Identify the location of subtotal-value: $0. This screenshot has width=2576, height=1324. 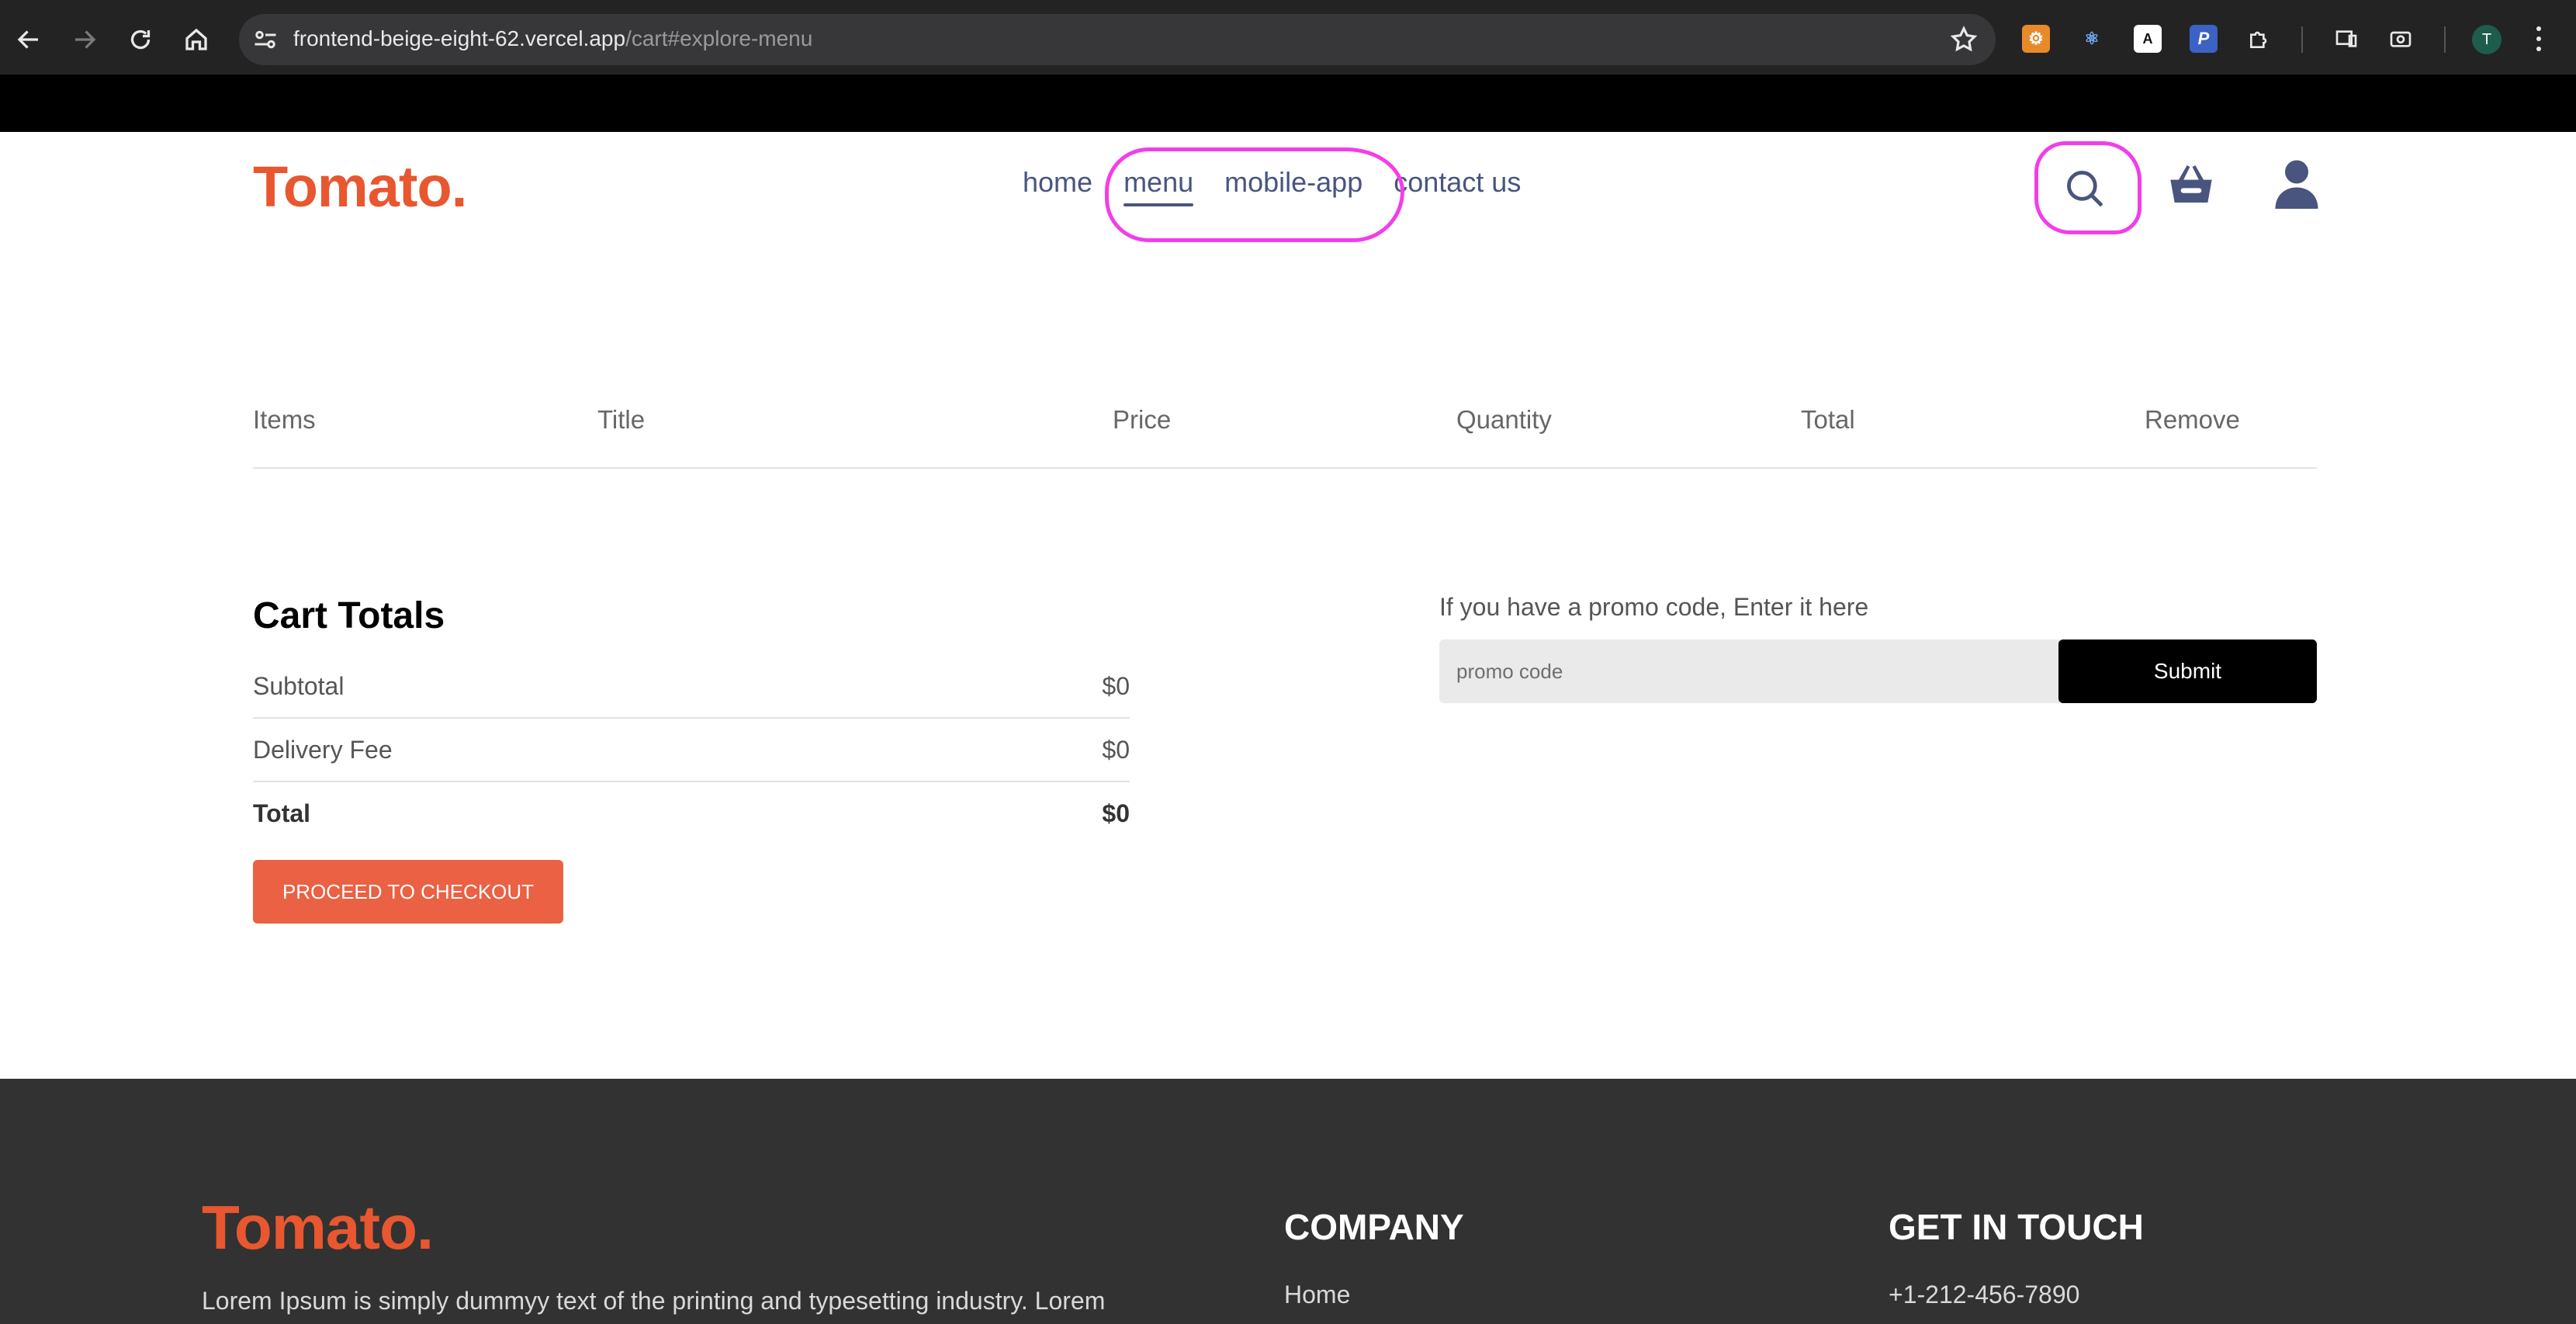
(1116, 686).